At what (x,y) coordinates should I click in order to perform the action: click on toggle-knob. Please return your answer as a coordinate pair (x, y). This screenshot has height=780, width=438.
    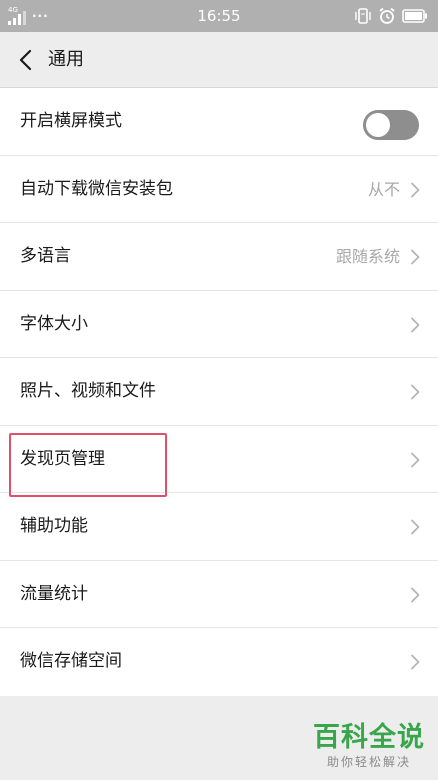
    Looking at the image, I should click on (378, 125).